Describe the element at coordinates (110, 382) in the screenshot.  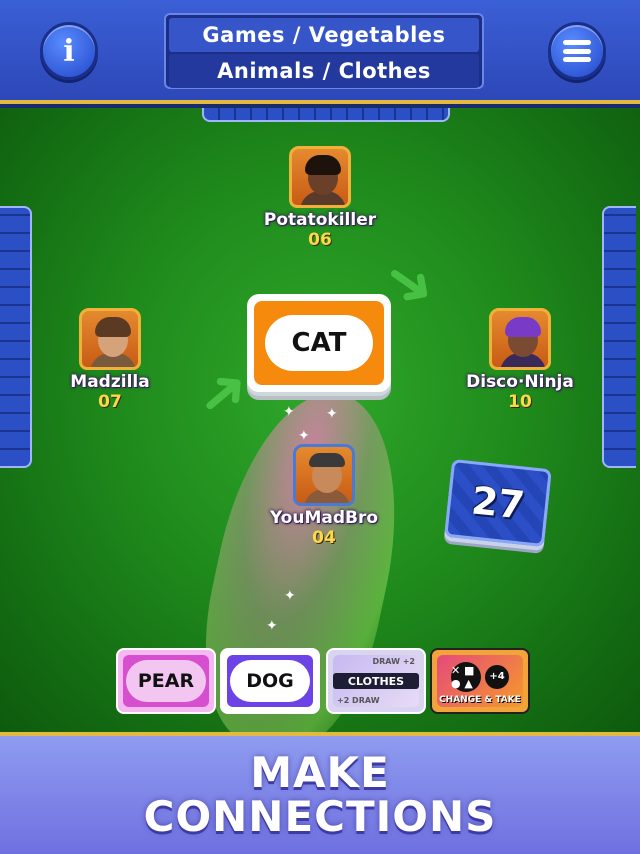
I see `player-name: Madzilla` at that location.